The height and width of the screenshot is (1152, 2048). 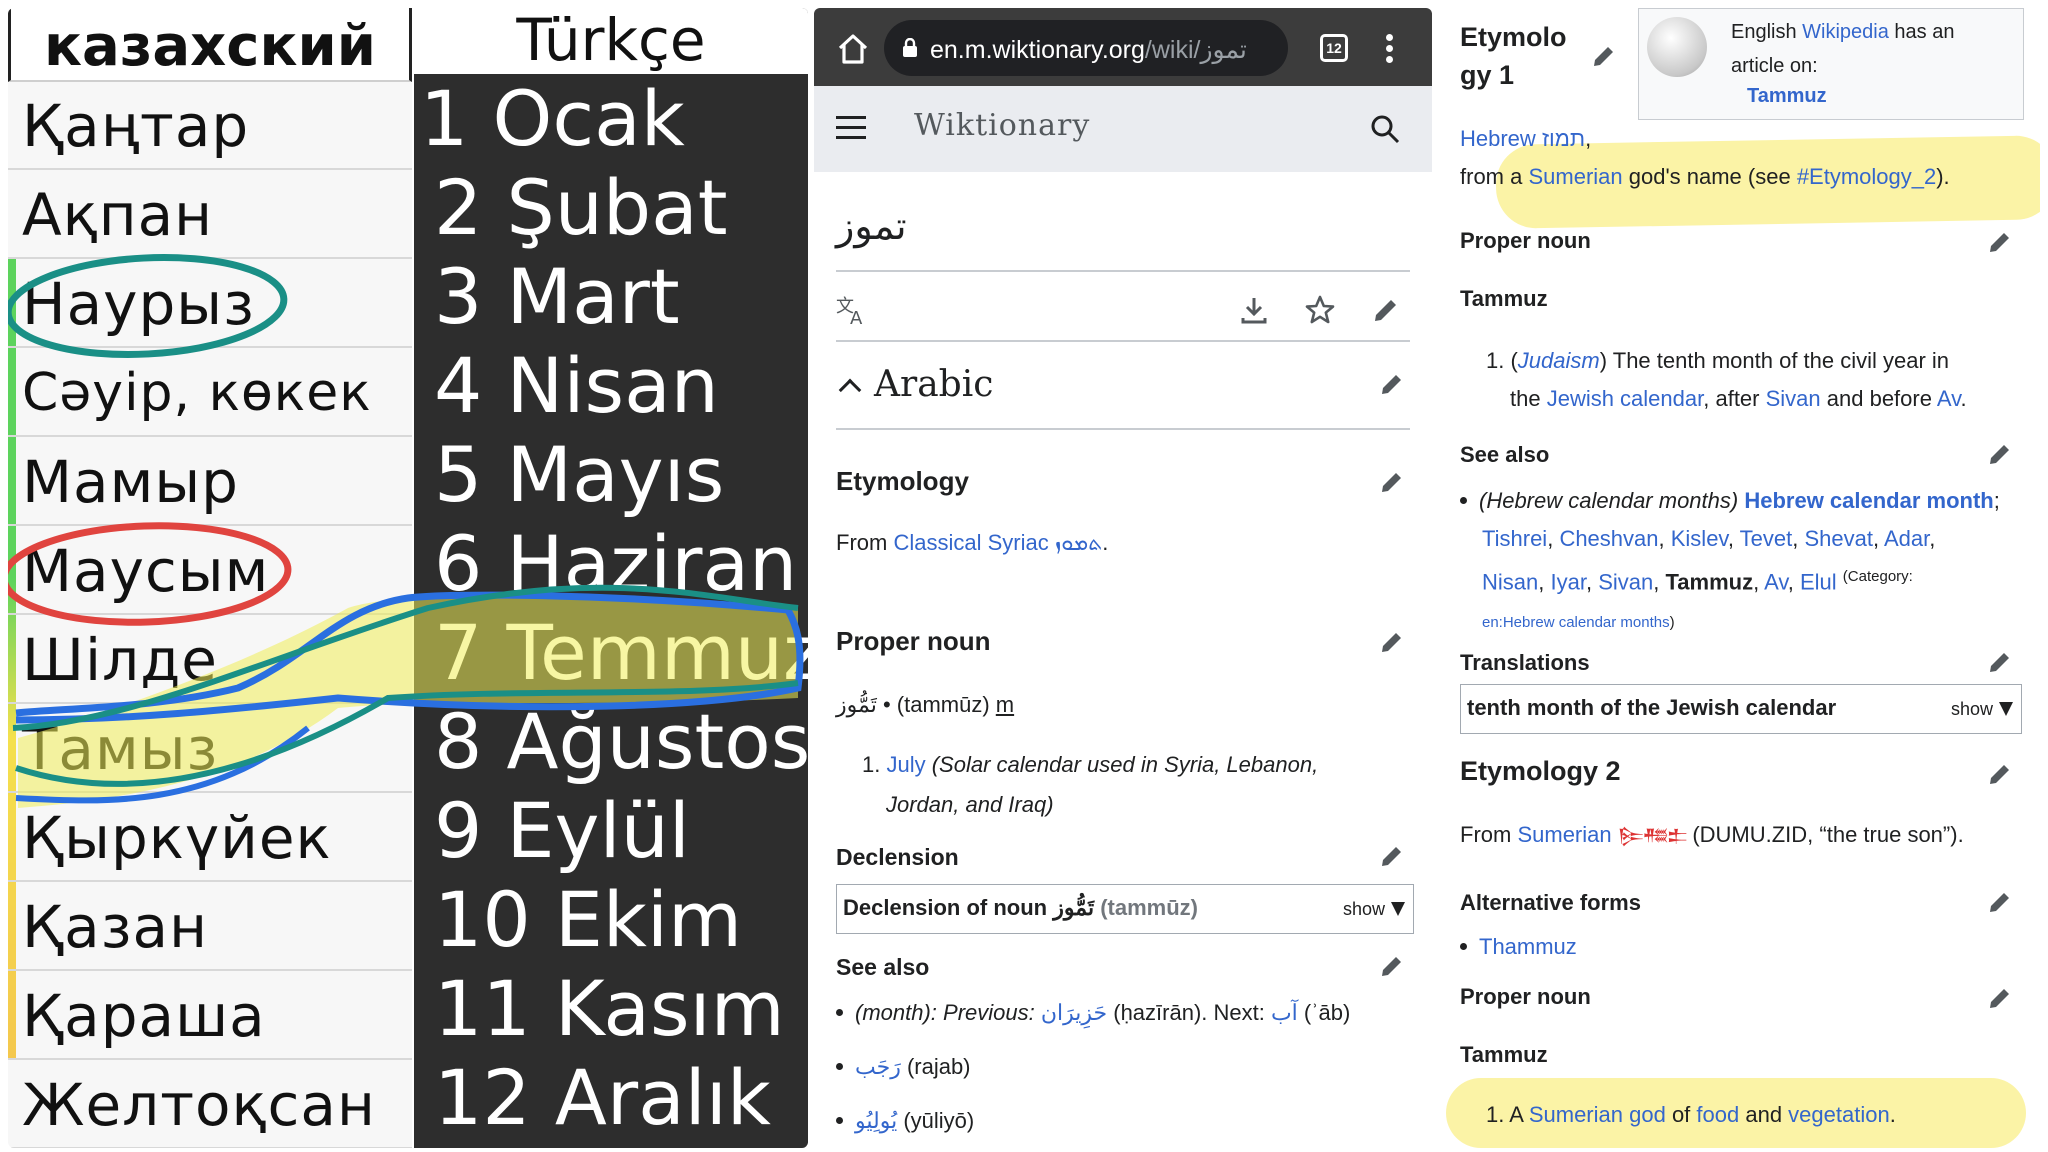 What do you see at coordinates (1567, 581) in the screenshot?
I see `month-link: Iyar` at bounding box center [1567, 581].